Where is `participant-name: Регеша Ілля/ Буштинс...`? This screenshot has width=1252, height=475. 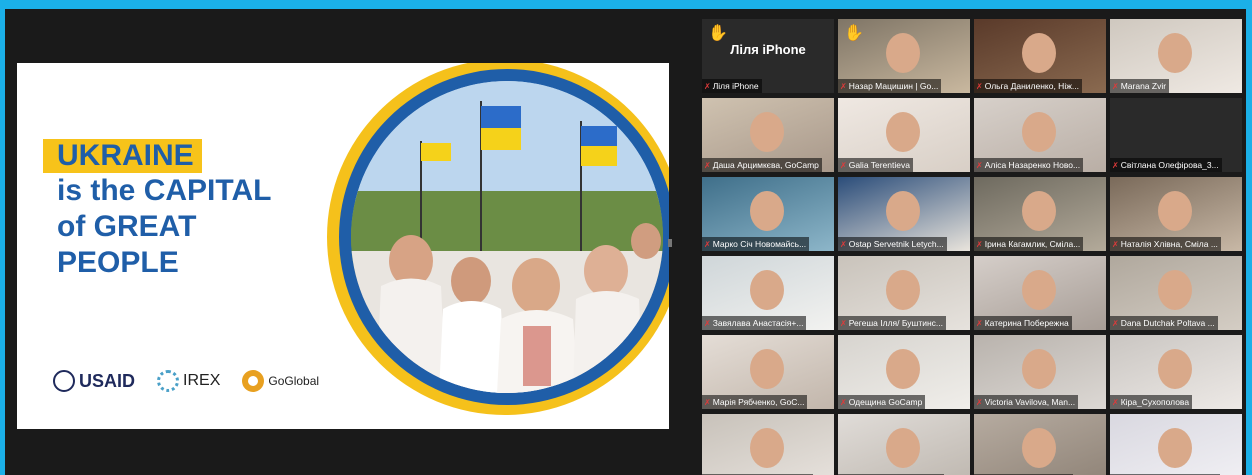
participant-name: Регеша Ілля/ Буштинс... is located at coordinates (896, 323).